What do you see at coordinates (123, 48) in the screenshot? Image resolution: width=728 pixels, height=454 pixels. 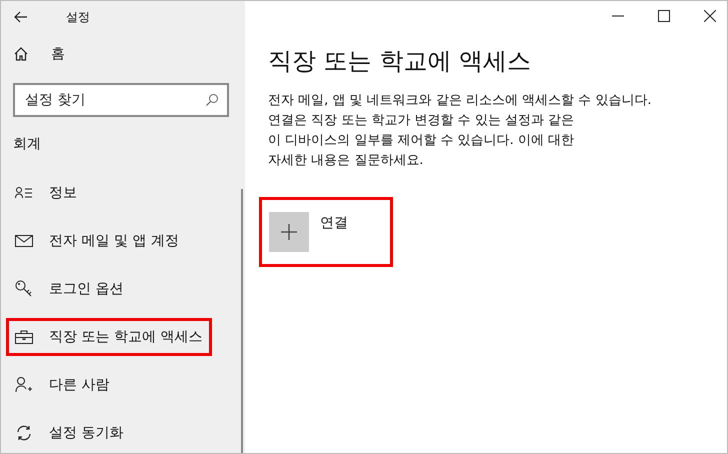 I see `home-item: 홈` at bounding box center [123, 48].